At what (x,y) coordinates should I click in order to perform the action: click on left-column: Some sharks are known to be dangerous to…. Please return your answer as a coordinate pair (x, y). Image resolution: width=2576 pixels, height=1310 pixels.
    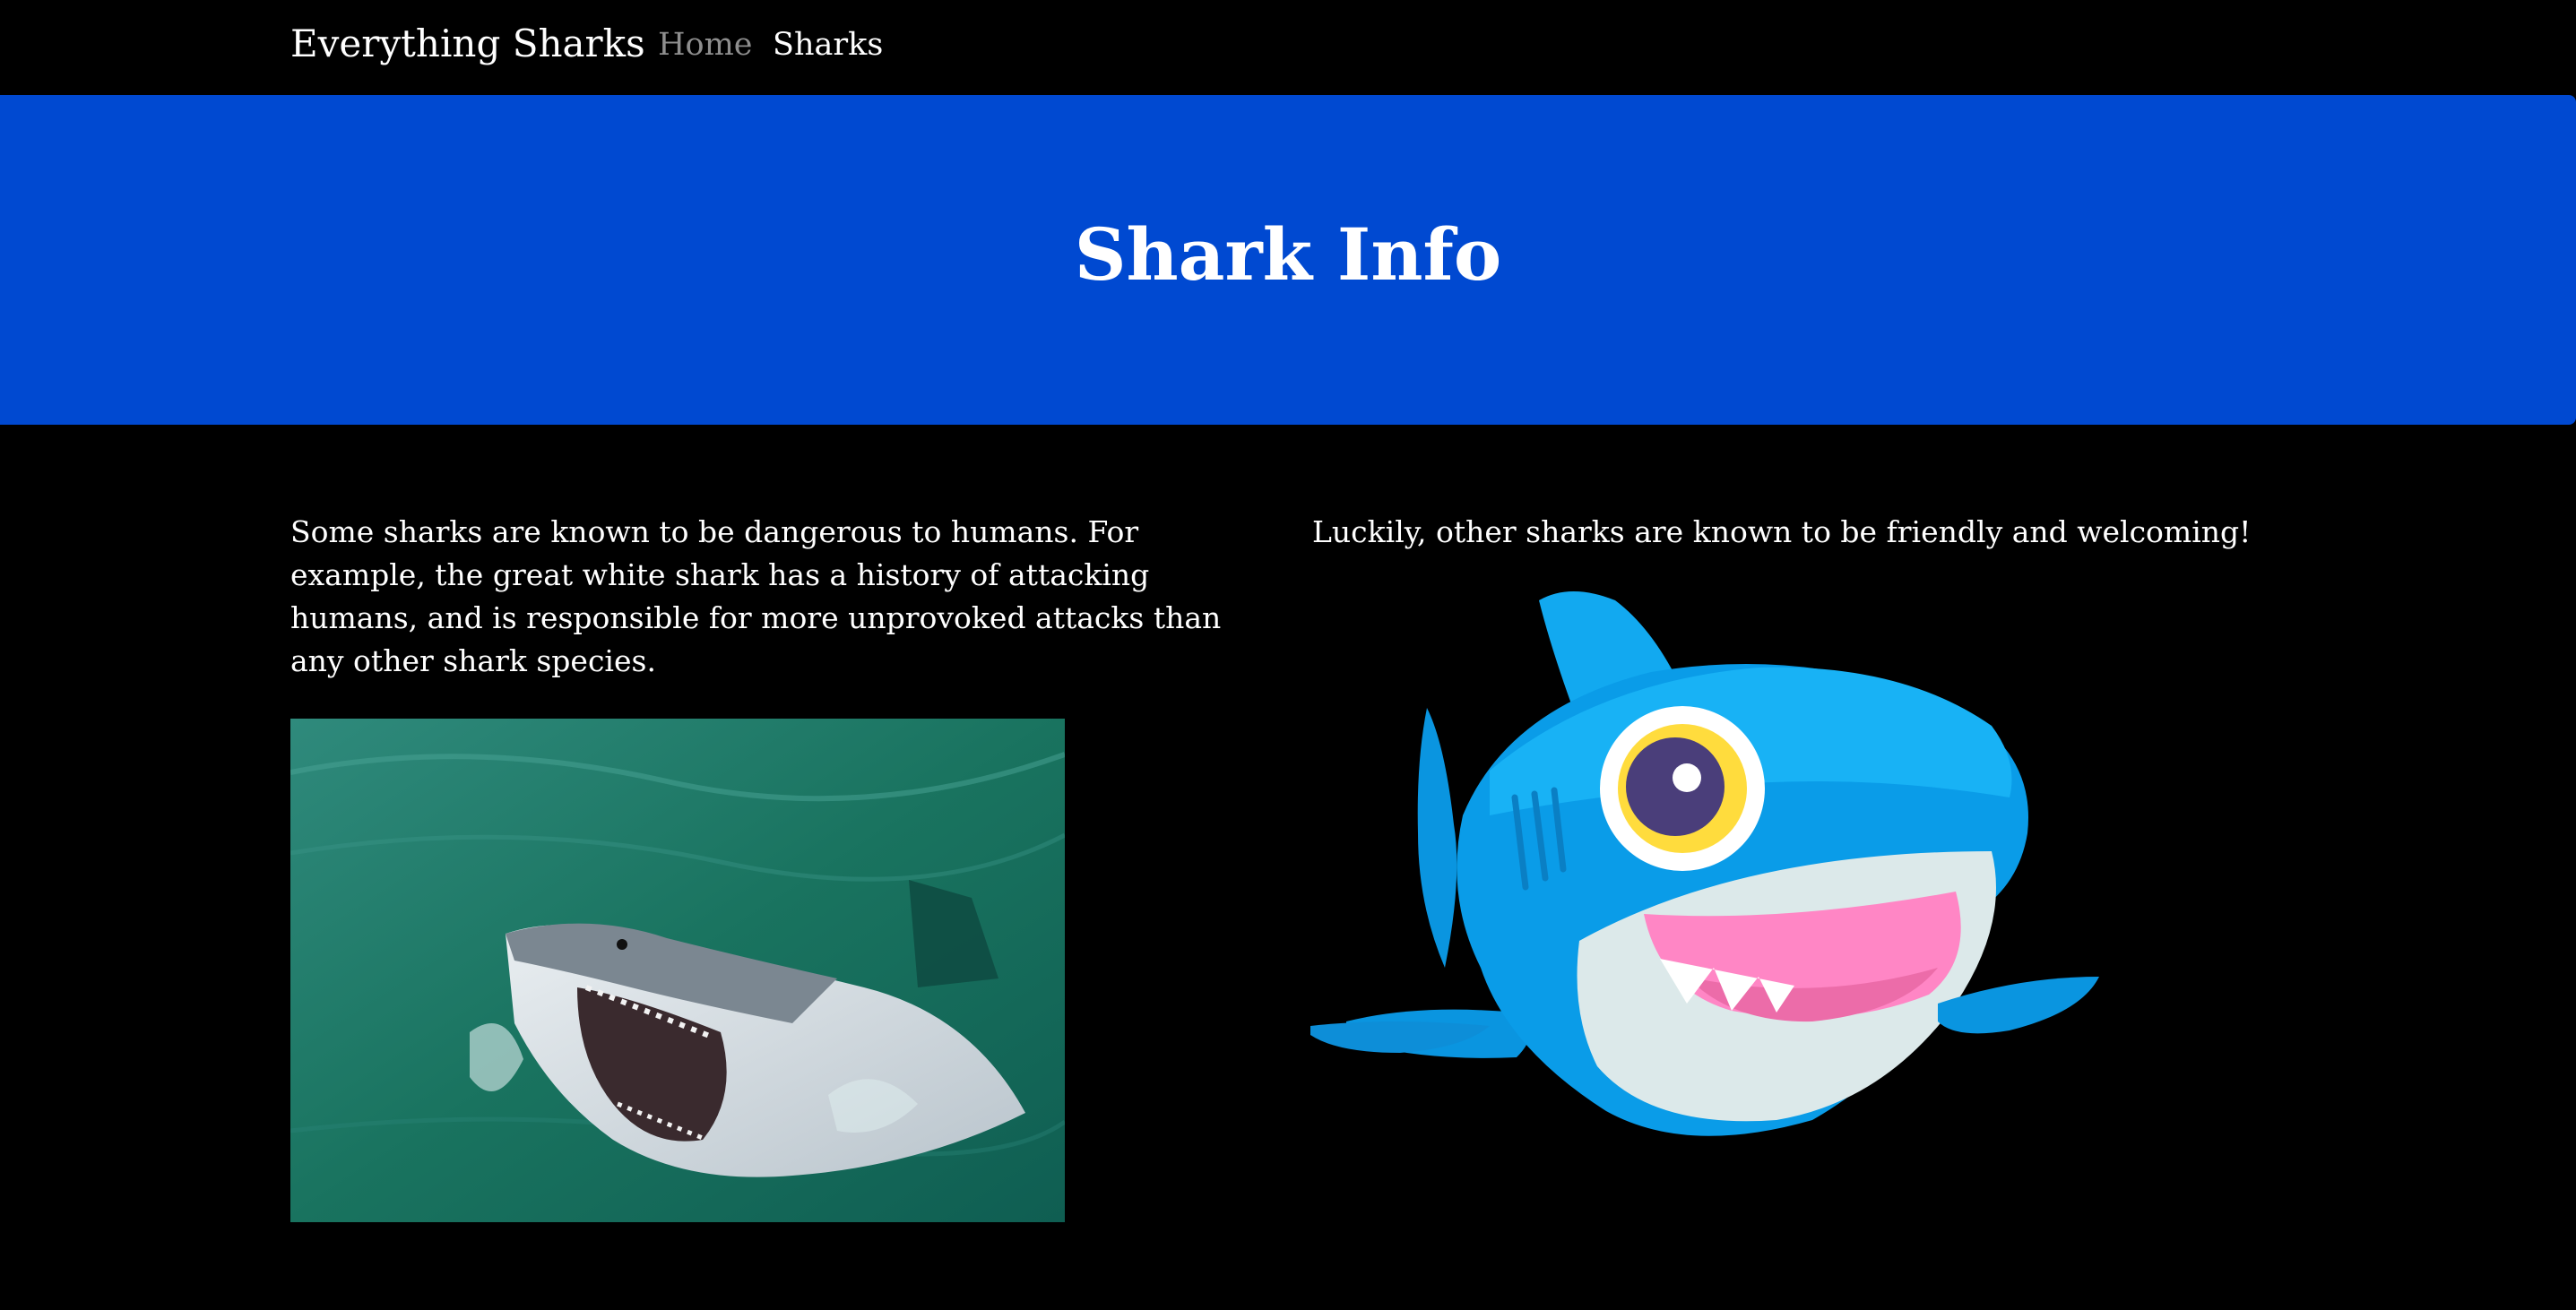
    Looking at the image, I should click on (765, 597).